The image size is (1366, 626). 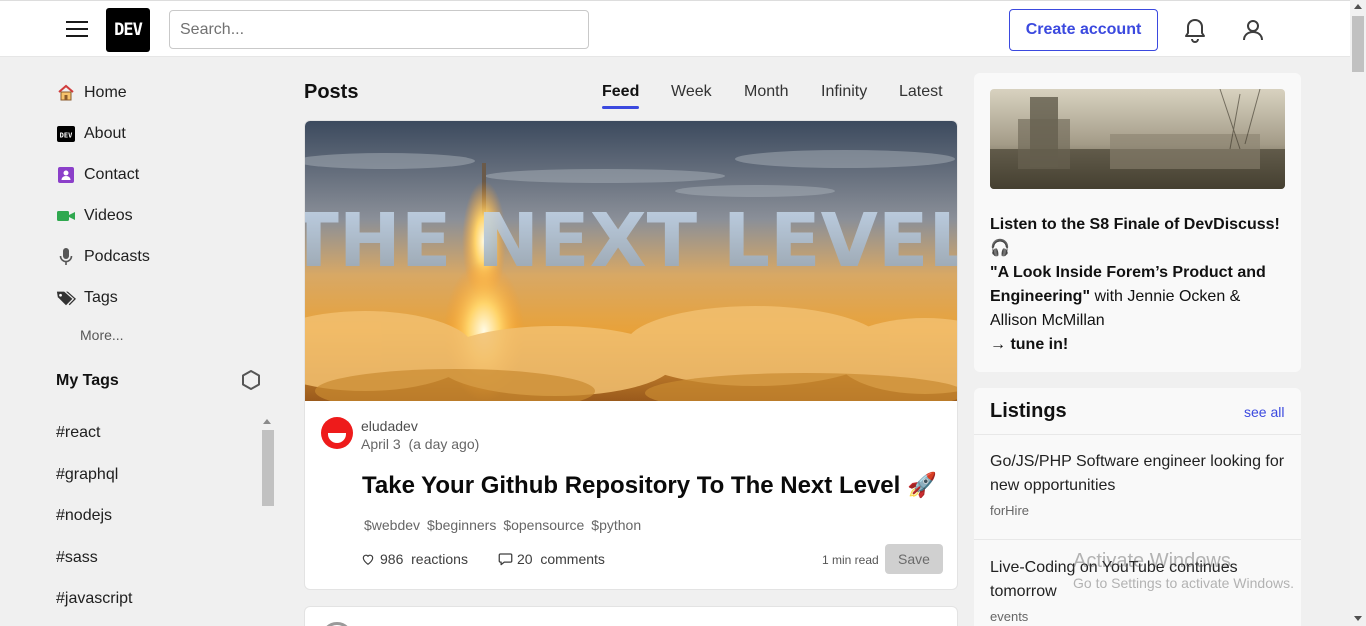 What do you see at coordinates (914, 559) in the screenshot?
I see `save-button: Save` at bounding box center [914, 559].